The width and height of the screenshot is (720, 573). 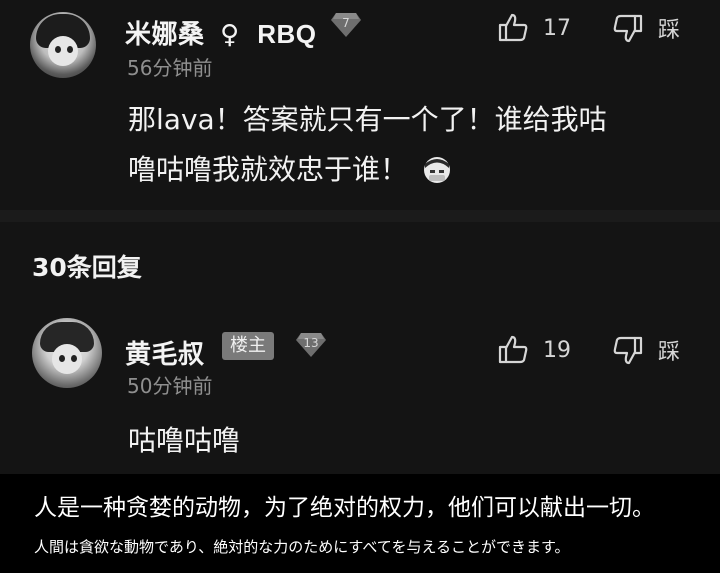 What do you see at coordinates (184, 440) in the screenshot?
I see `reply-text: 咕噜咕噜` at bounding box center [184, 440].